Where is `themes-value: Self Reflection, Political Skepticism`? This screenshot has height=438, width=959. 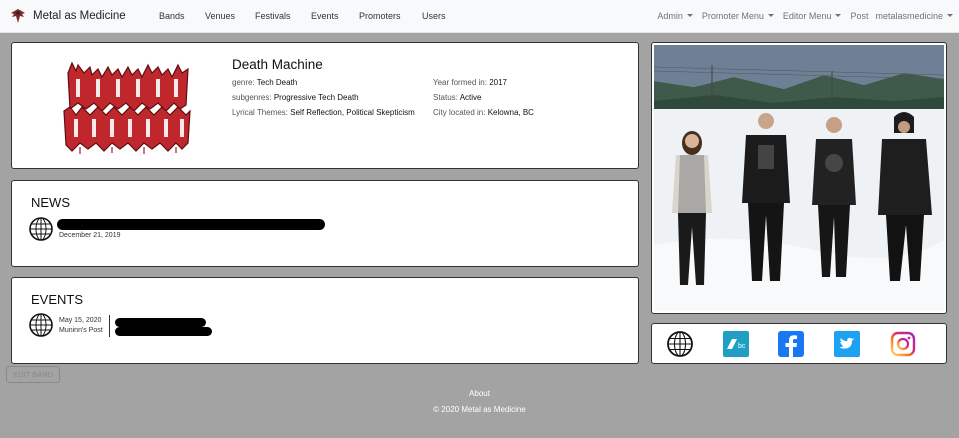
themes-value: Self Reflection, Political Skepticism is located at coordinates (352, 112).